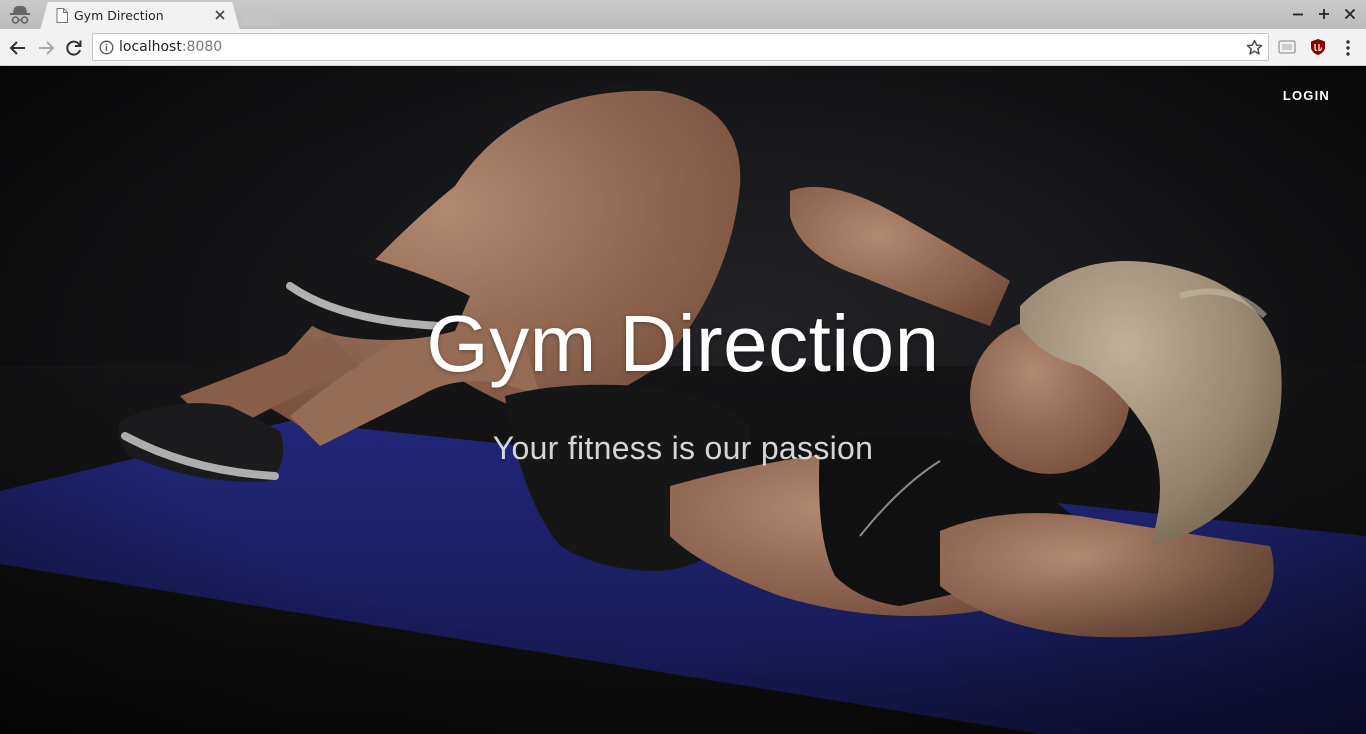 The image size is (1366, 734). What do you see at coordinates (18, 48) in the screenshot?
I see `back-arrow-icon` at bounding box center [18, 48].